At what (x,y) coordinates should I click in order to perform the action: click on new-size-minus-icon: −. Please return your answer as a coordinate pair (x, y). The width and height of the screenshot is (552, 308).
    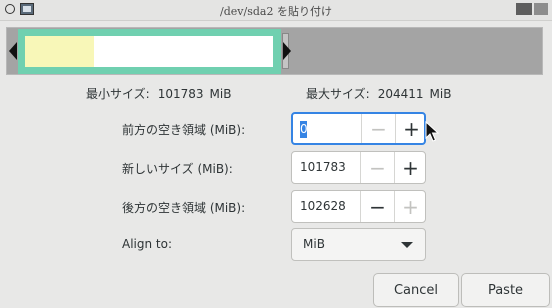
    Looking at the image, I should click on (377, 167).